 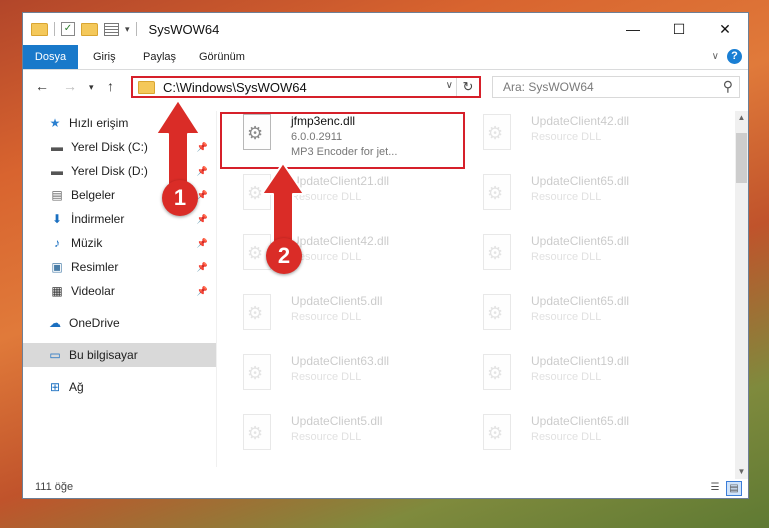 I want to click on sidebar-item-videos: ▦ Videolar 📌, so click(x=119, y=291).